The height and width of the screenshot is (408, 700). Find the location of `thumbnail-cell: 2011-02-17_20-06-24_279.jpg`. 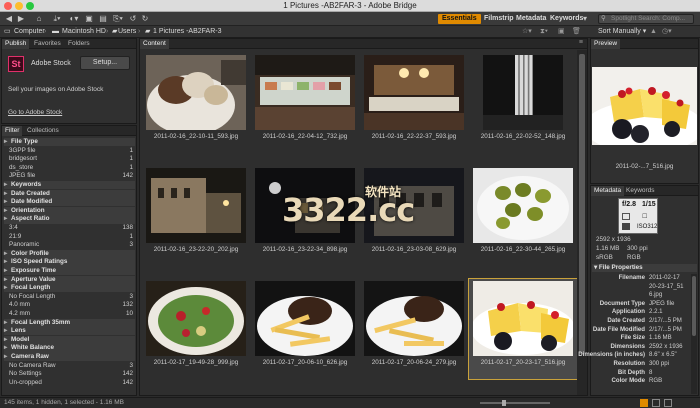

thumbnail-cell: 2011-02-17_20-06-24_279.jpg is located at coordinates (414, 329).